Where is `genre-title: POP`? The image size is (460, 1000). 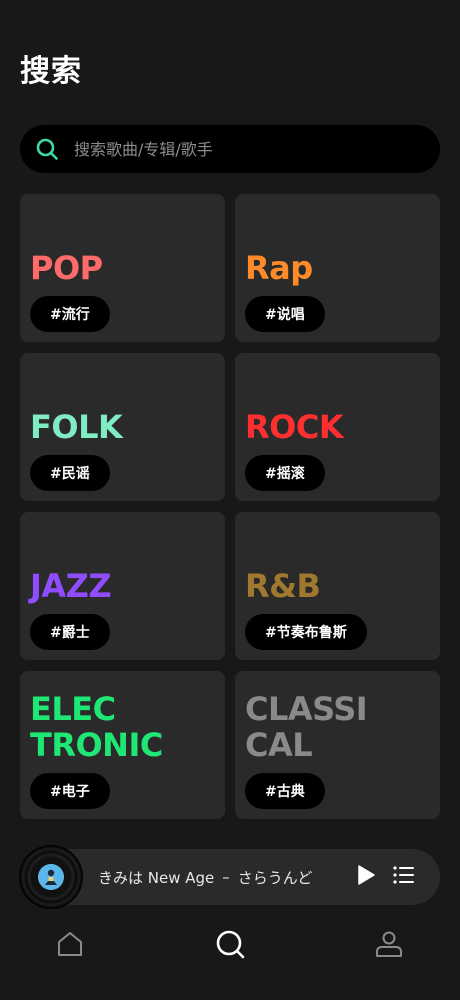 genre-title: POP is located at coordinates (66, 268).